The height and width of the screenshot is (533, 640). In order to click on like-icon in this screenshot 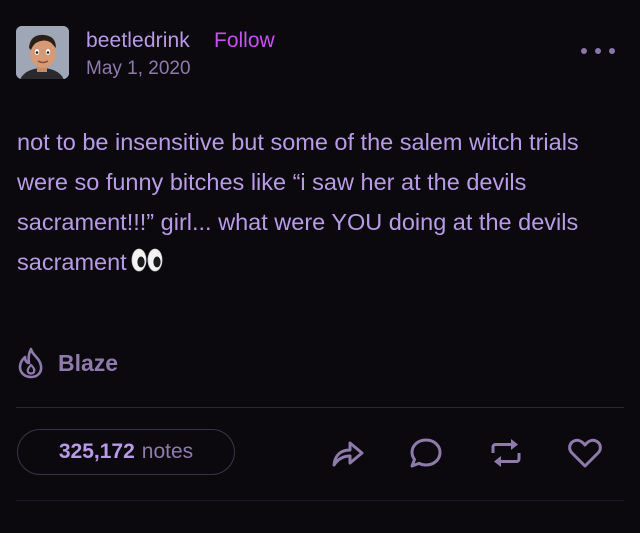, I will do `click(585, 453)`.